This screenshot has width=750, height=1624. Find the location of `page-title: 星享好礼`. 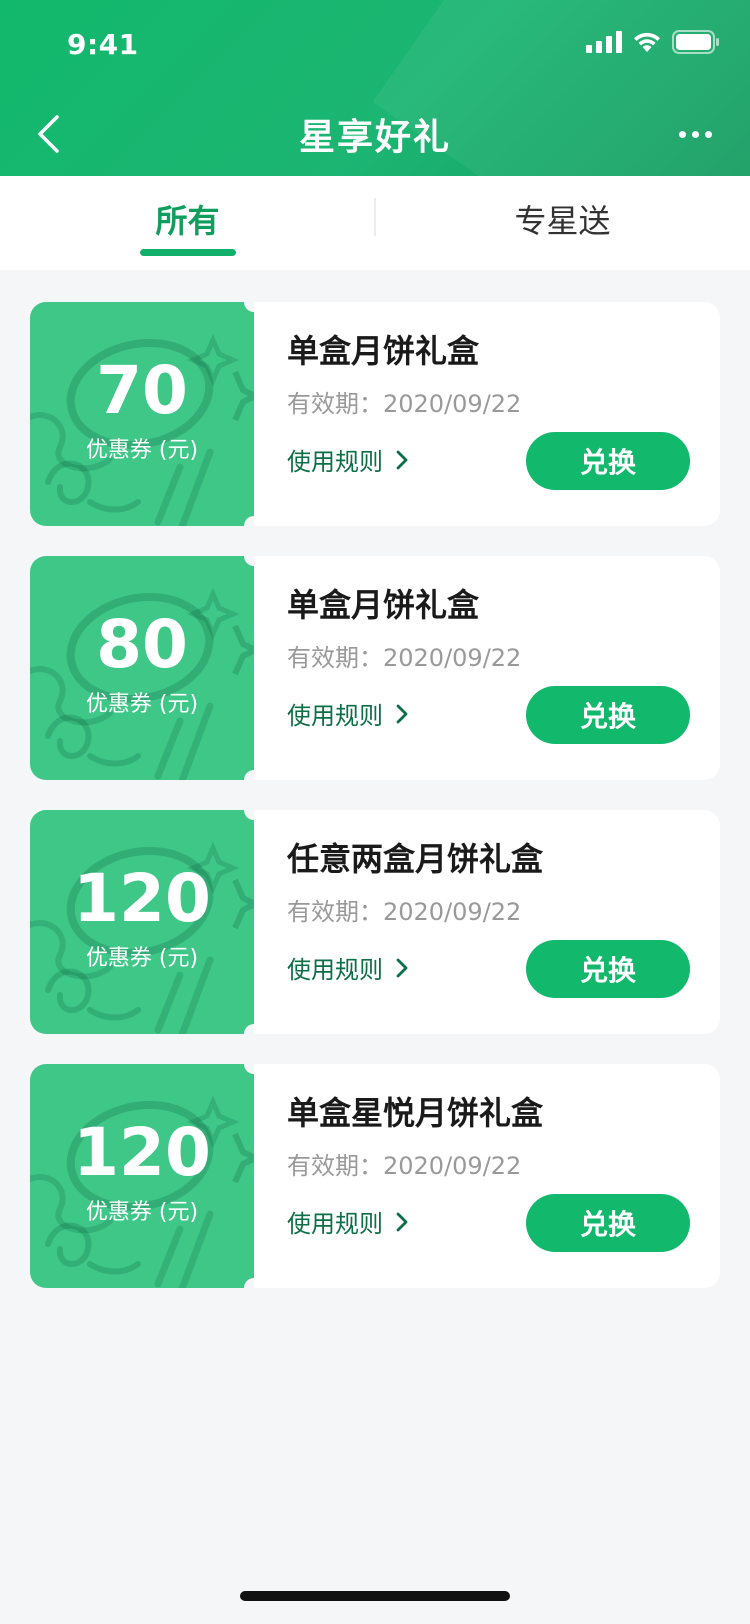

page-title: 星享好礼 is located at coordinates (374, 137).